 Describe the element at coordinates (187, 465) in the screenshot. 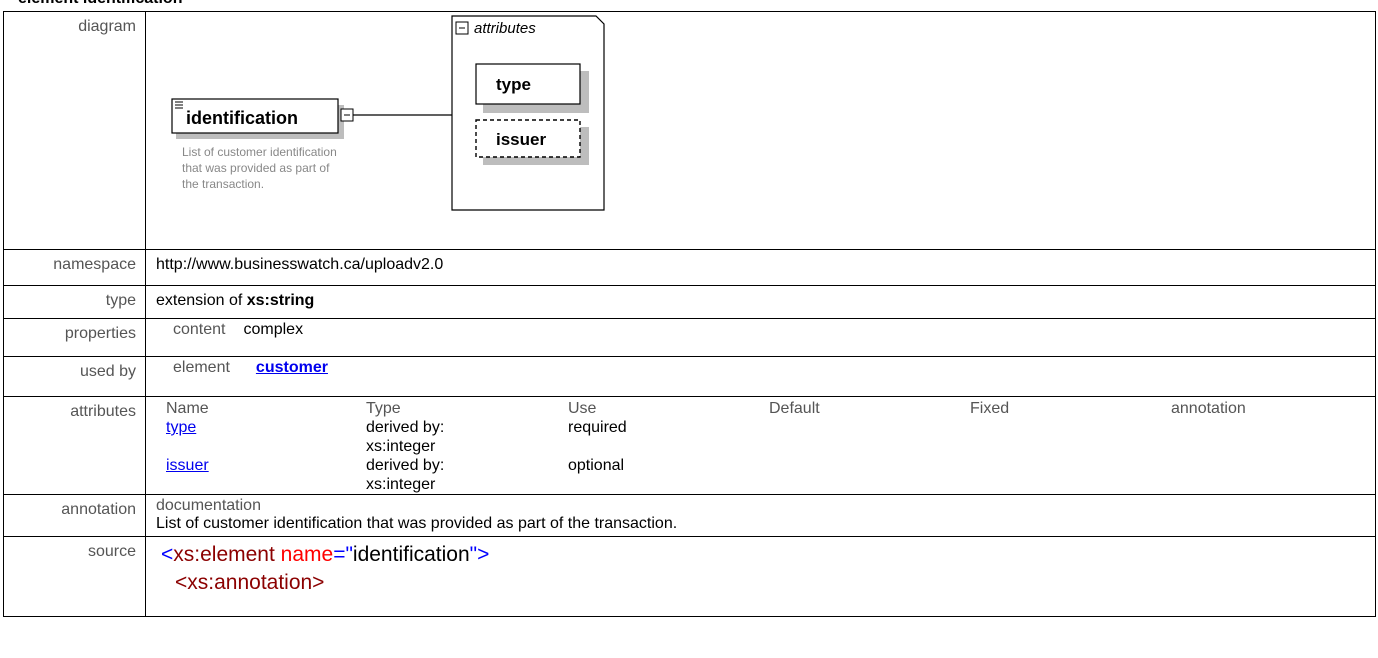

I see `attr-link-issuer: issuer` at that location.